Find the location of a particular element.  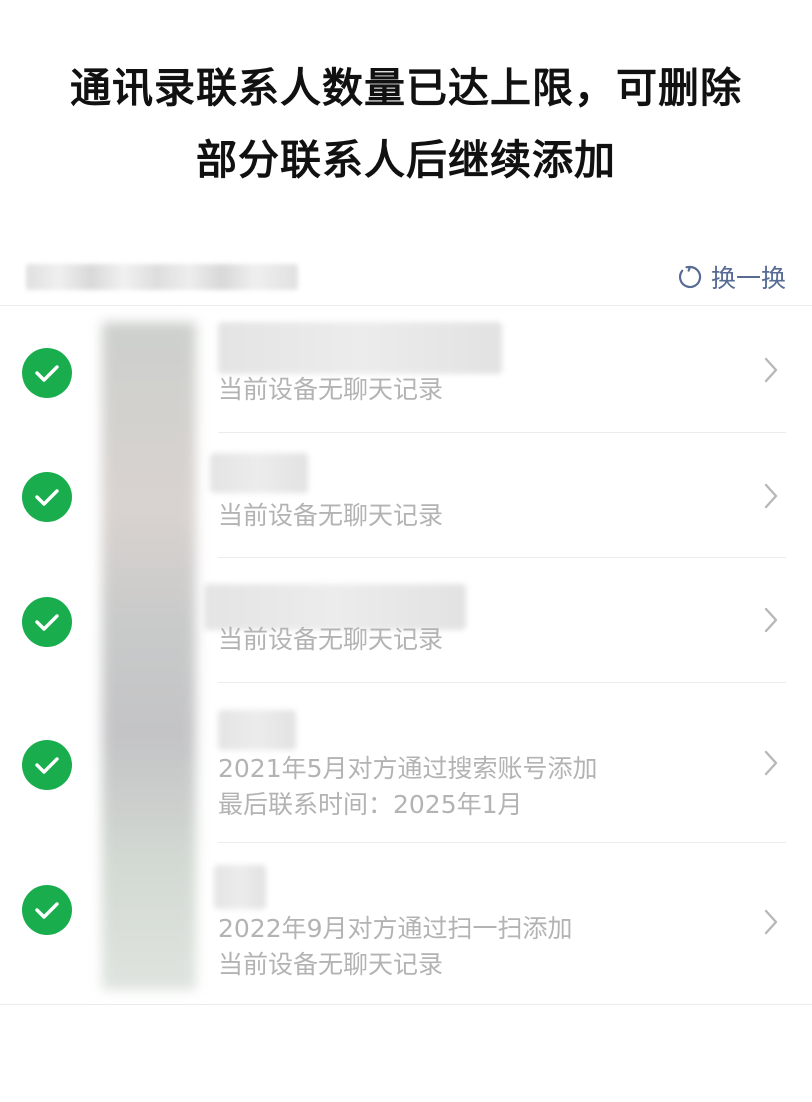

list-item: 2022年9月对方通过扫一扫添加 当前设备无聊天记录 is located at coordinates (406, 924).